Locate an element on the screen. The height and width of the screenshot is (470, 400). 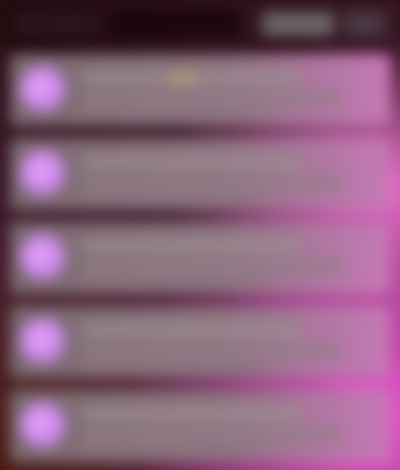
page-title is located at coordinates (175, 23).